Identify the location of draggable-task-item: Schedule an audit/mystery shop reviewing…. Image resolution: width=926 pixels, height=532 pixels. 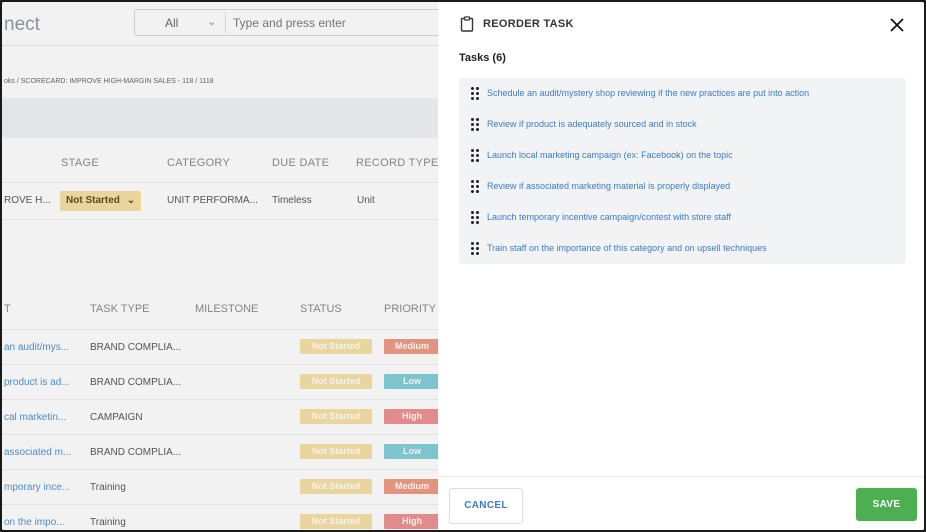
(682, 94).